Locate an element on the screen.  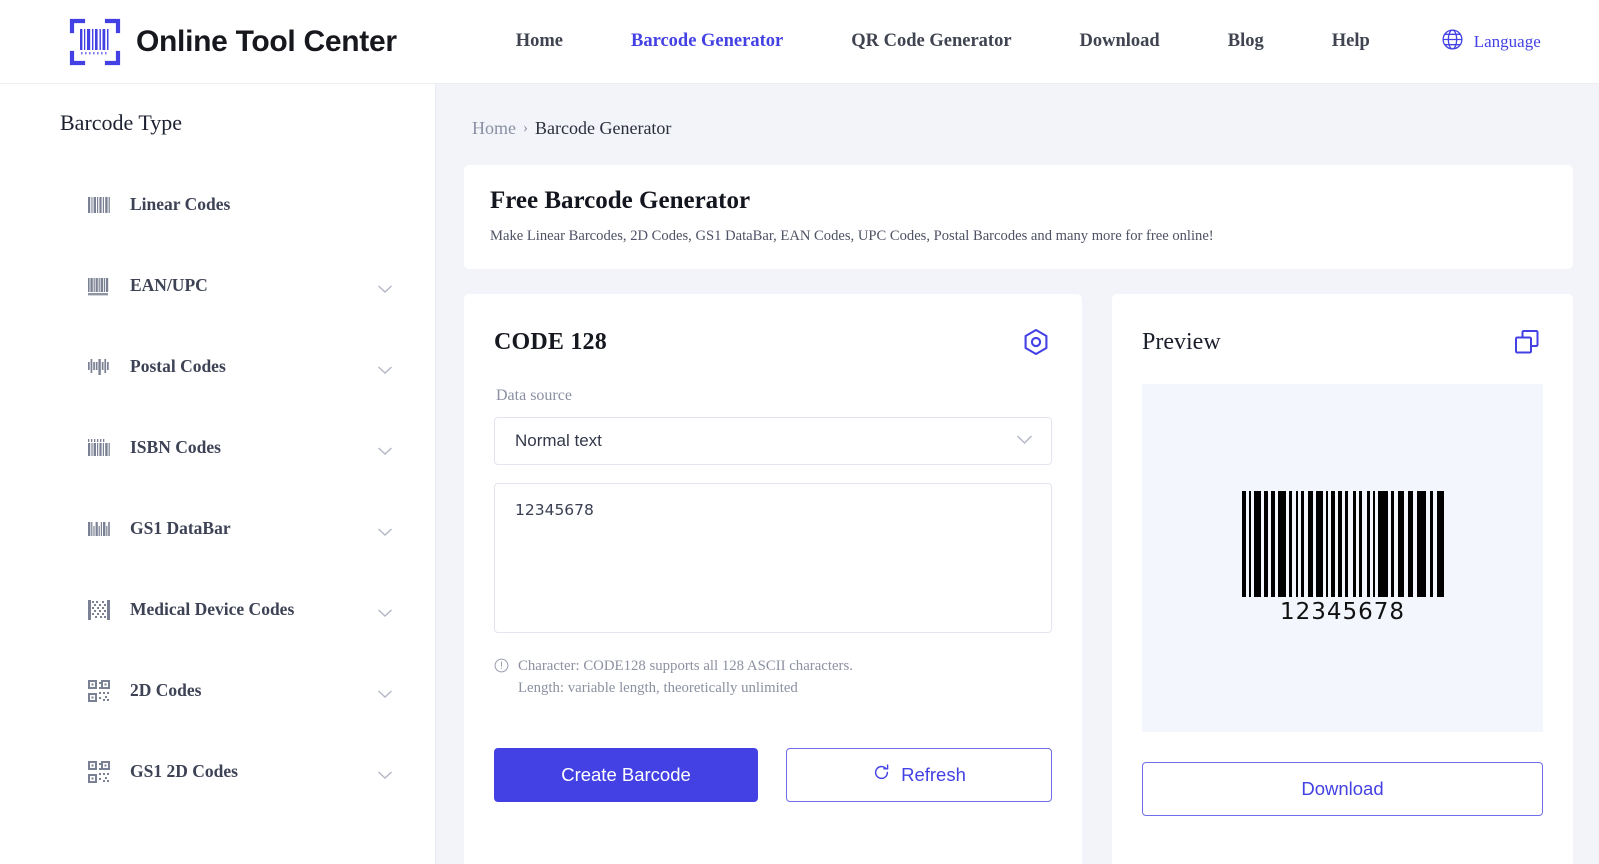
sidebar-item-label: 2D Codes is located at coordinates (166, 690).